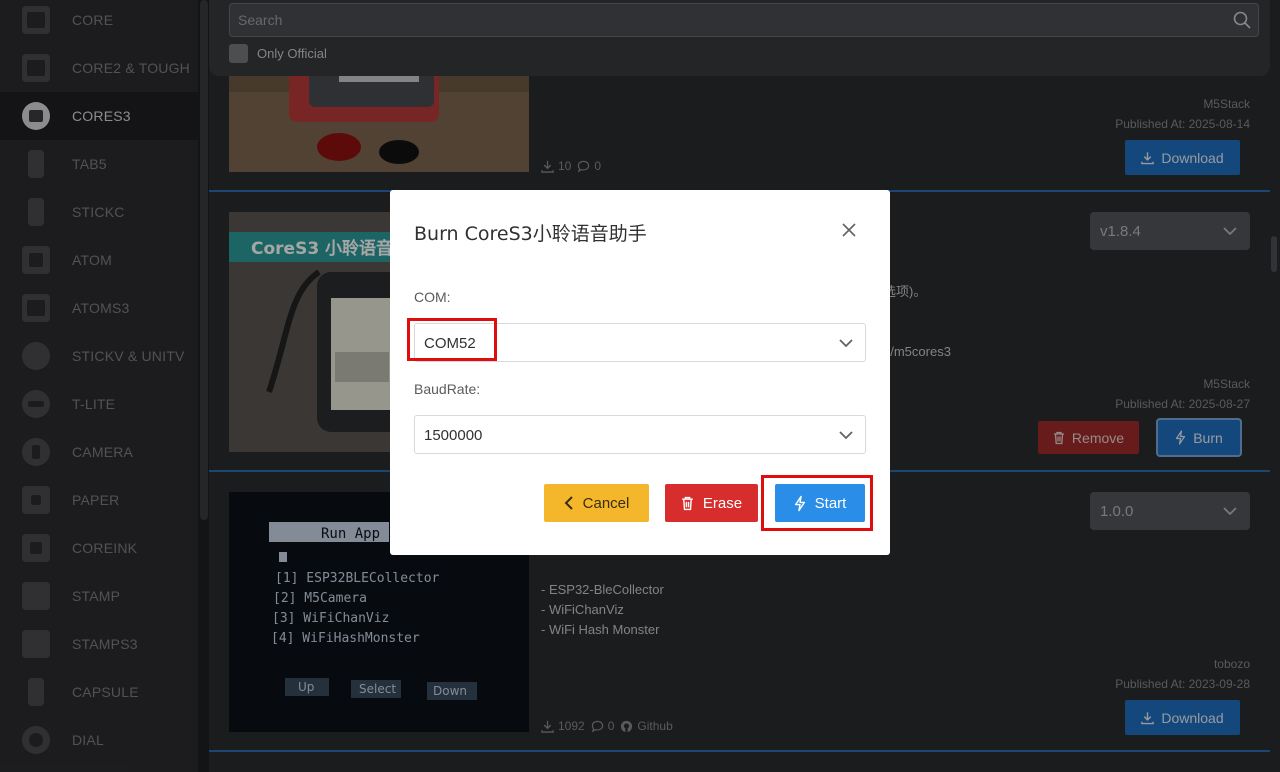 The image size is (1280, 772). I want to click on erase-label: Erase, so click(722, 503).